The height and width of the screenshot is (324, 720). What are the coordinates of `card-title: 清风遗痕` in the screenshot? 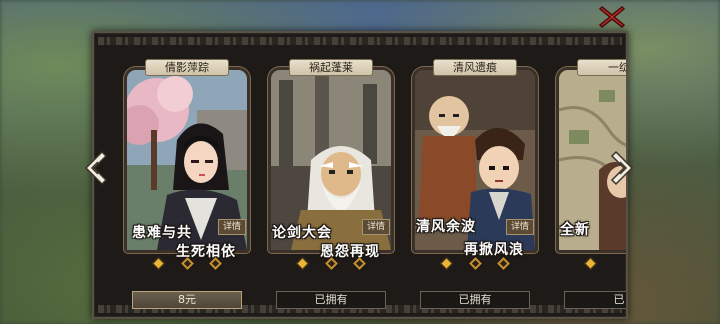 It's located at (475, 67).